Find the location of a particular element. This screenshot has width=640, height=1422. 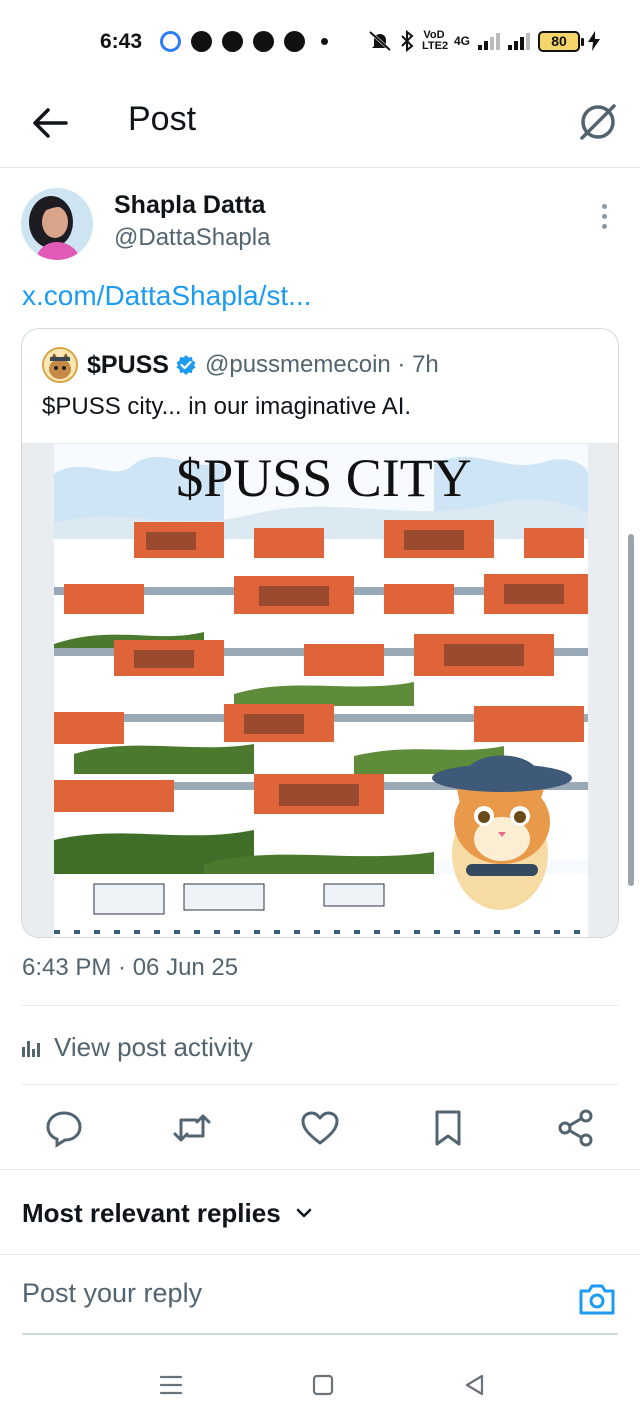

more-options-button is located at coordinates (604, 219).